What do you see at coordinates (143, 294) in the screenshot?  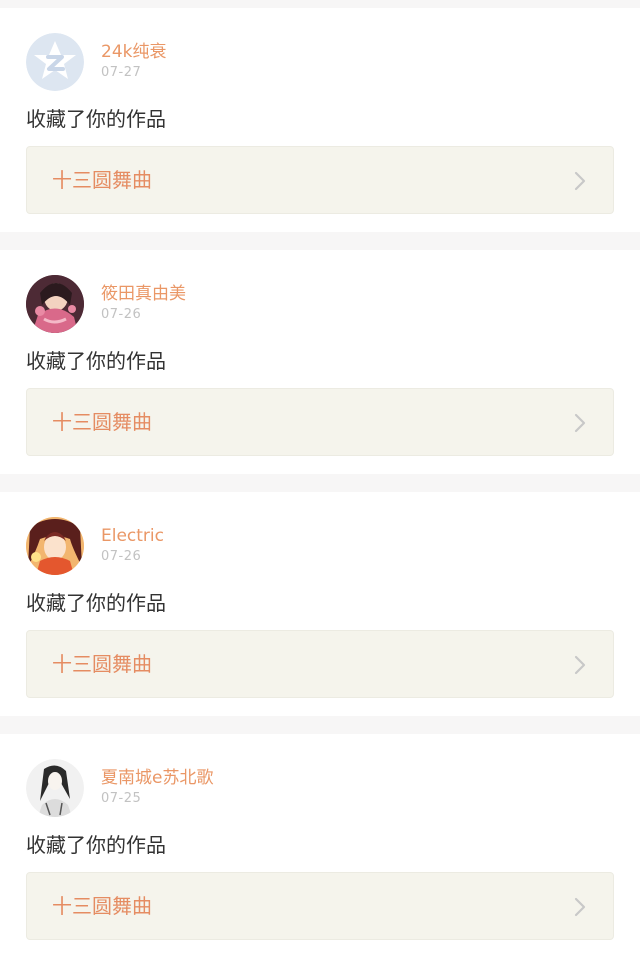 I see `username-link: 筱田真由美` at bounding box center [143, 294].